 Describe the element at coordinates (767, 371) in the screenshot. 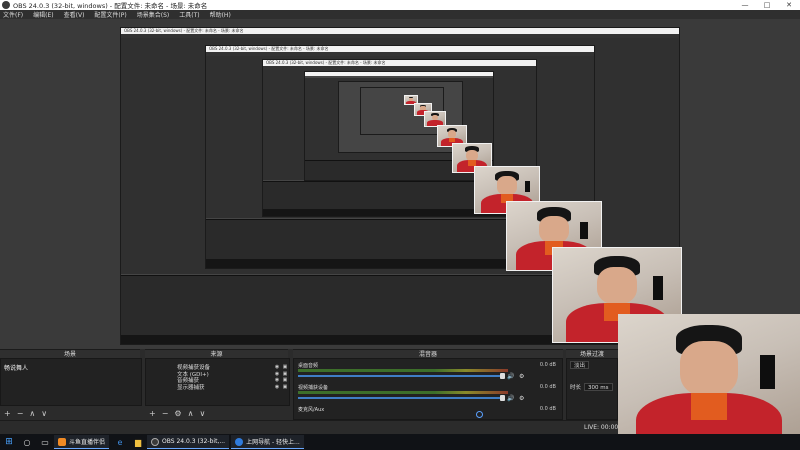

I see `microphone-stand` at that location.